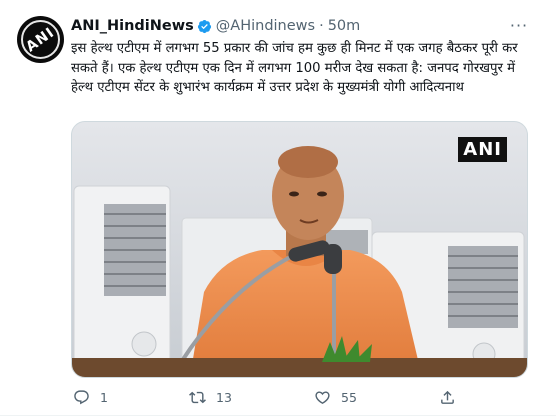  I want to click on reply-icon, so click(81, 396).